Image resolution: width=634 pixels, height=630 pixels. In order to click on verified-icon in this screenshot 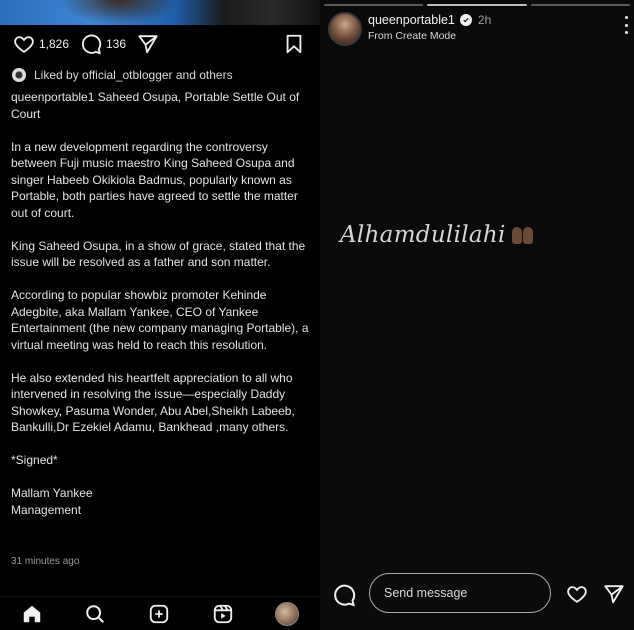, I will do `click(465, 20)`.